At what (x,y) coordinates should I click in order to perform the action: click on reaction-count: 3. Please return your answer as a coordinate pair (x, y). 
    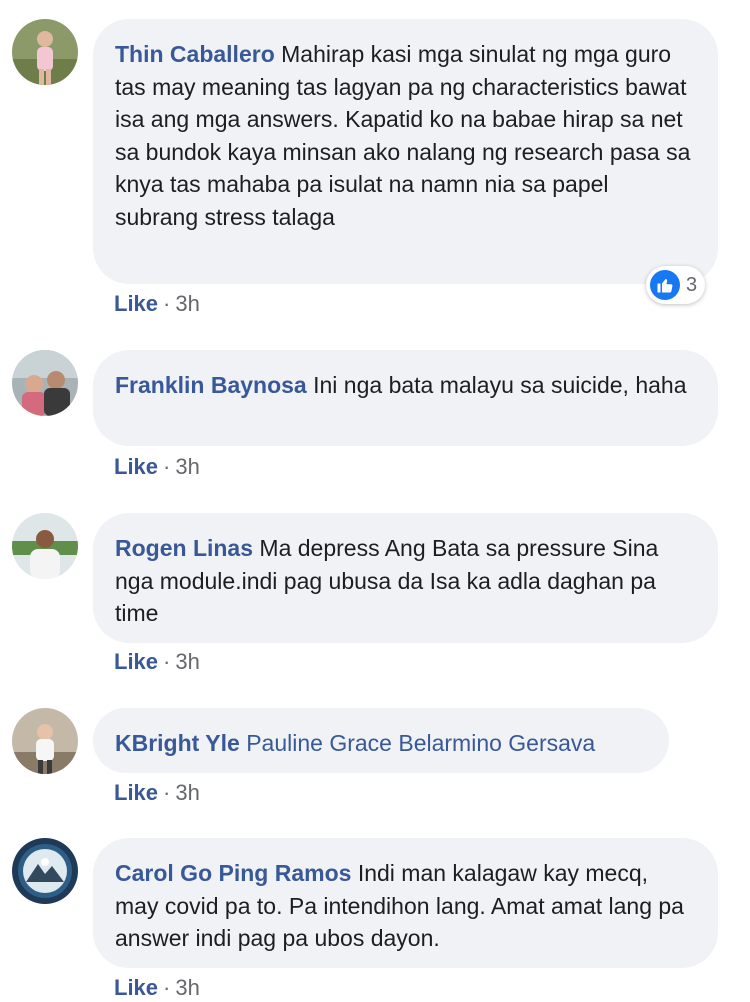
    Looking at the image, I should click on (692, 284).